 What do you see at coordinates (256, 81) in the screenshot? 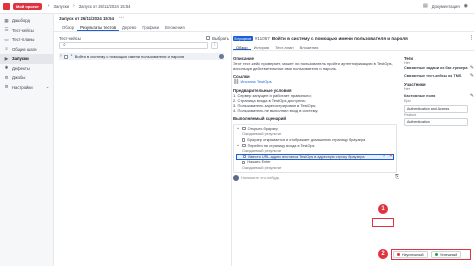
I see `link-label: Инстанс TestOps` at bounding box center [256, 81].